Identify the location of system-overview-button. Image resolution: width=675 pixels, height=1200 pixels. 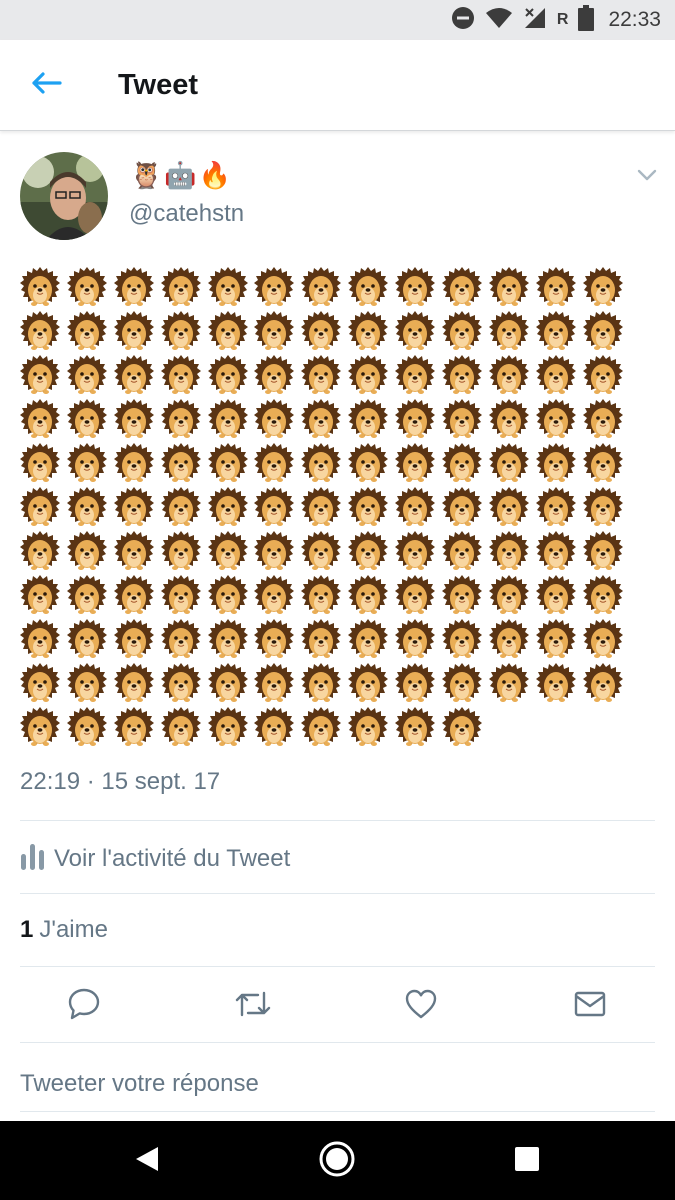
(527, 1161).